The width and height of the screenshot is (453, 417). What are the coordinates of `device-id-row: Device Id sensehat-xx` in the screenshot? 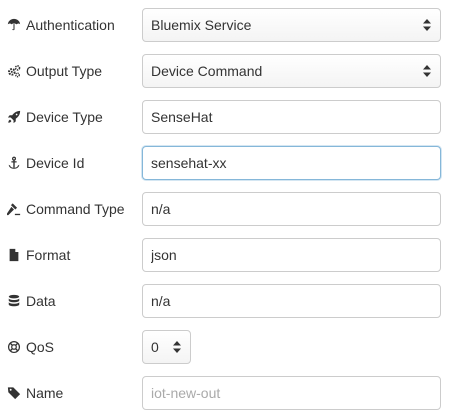 It's located at (226, 163).